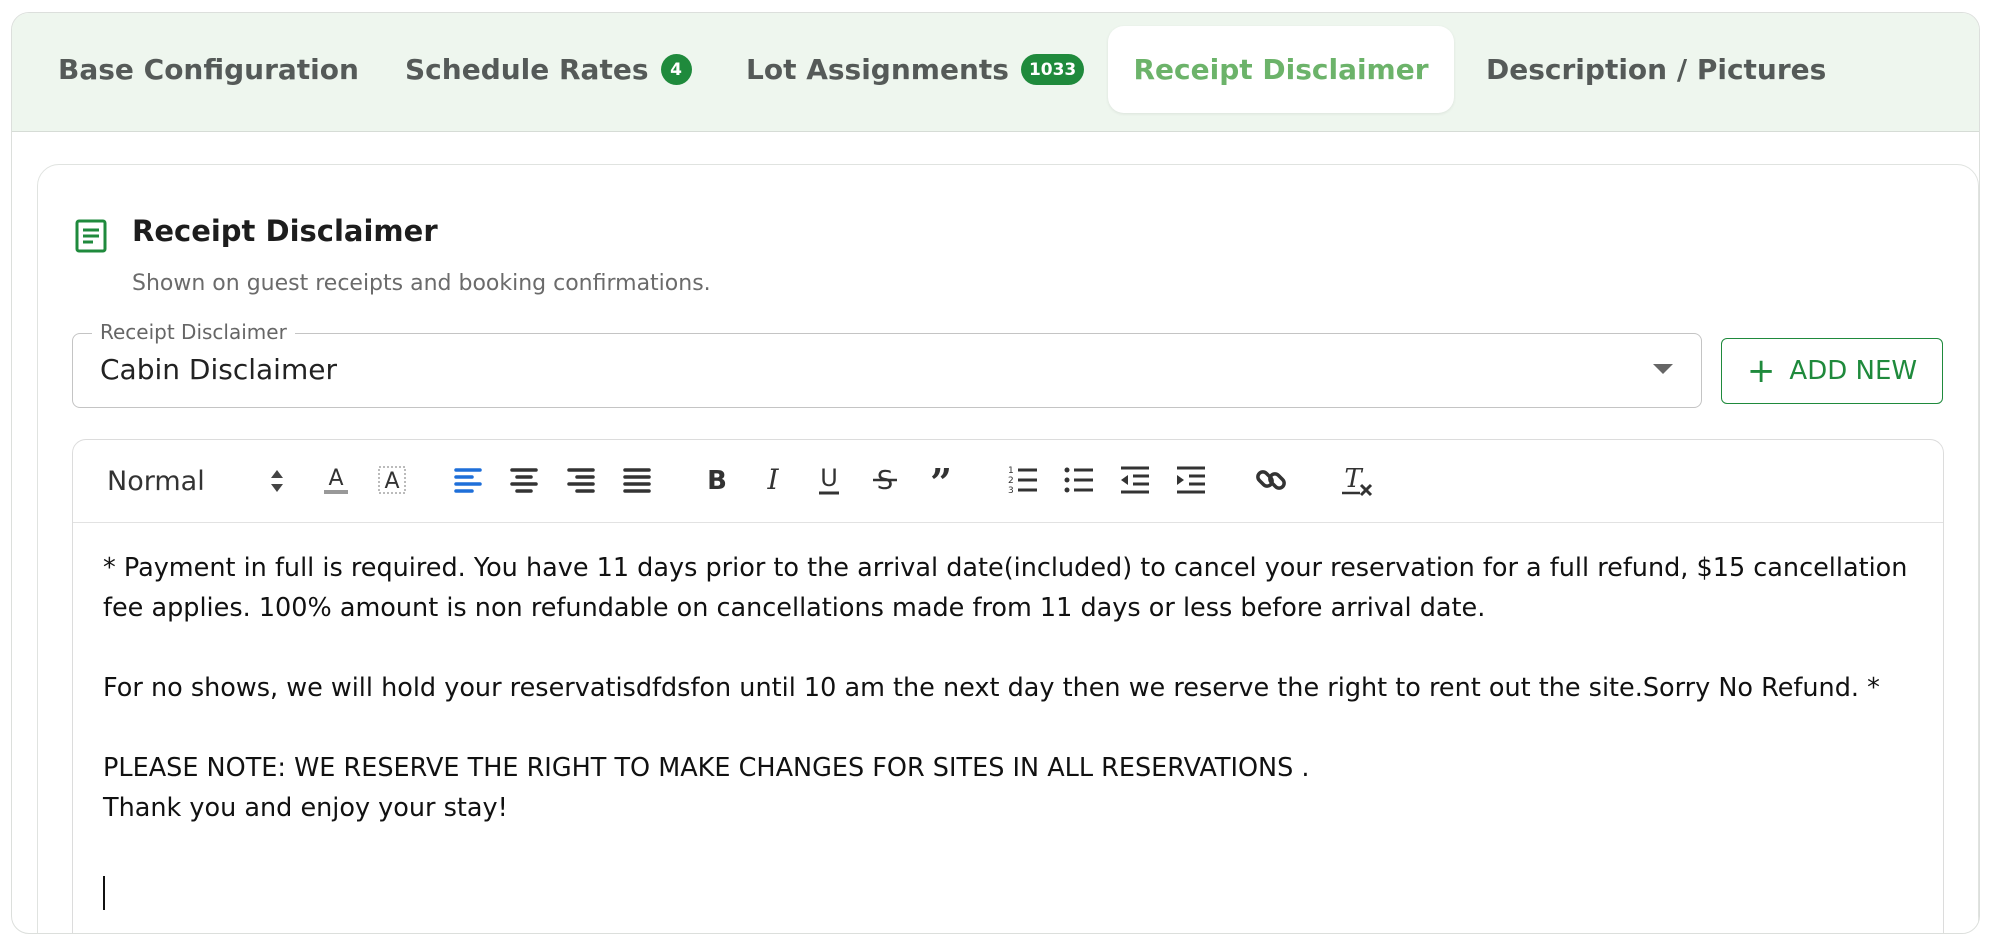 The width and height of the screenshot is (1992, 934). What do you see at coordinates (1023, 480) in the screenshot?
I see `ordered-list-icon: 123` at bounding box center [1023, 480].